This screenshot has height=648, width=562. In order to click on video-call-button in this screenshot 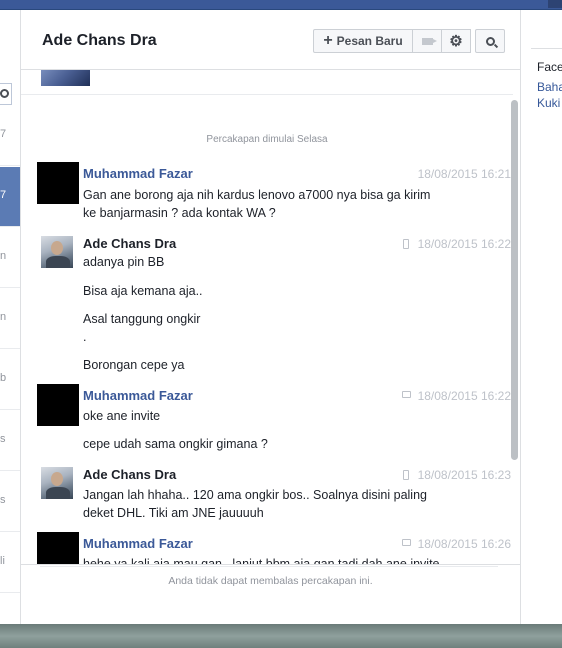, I will do `click(427, 41)`.